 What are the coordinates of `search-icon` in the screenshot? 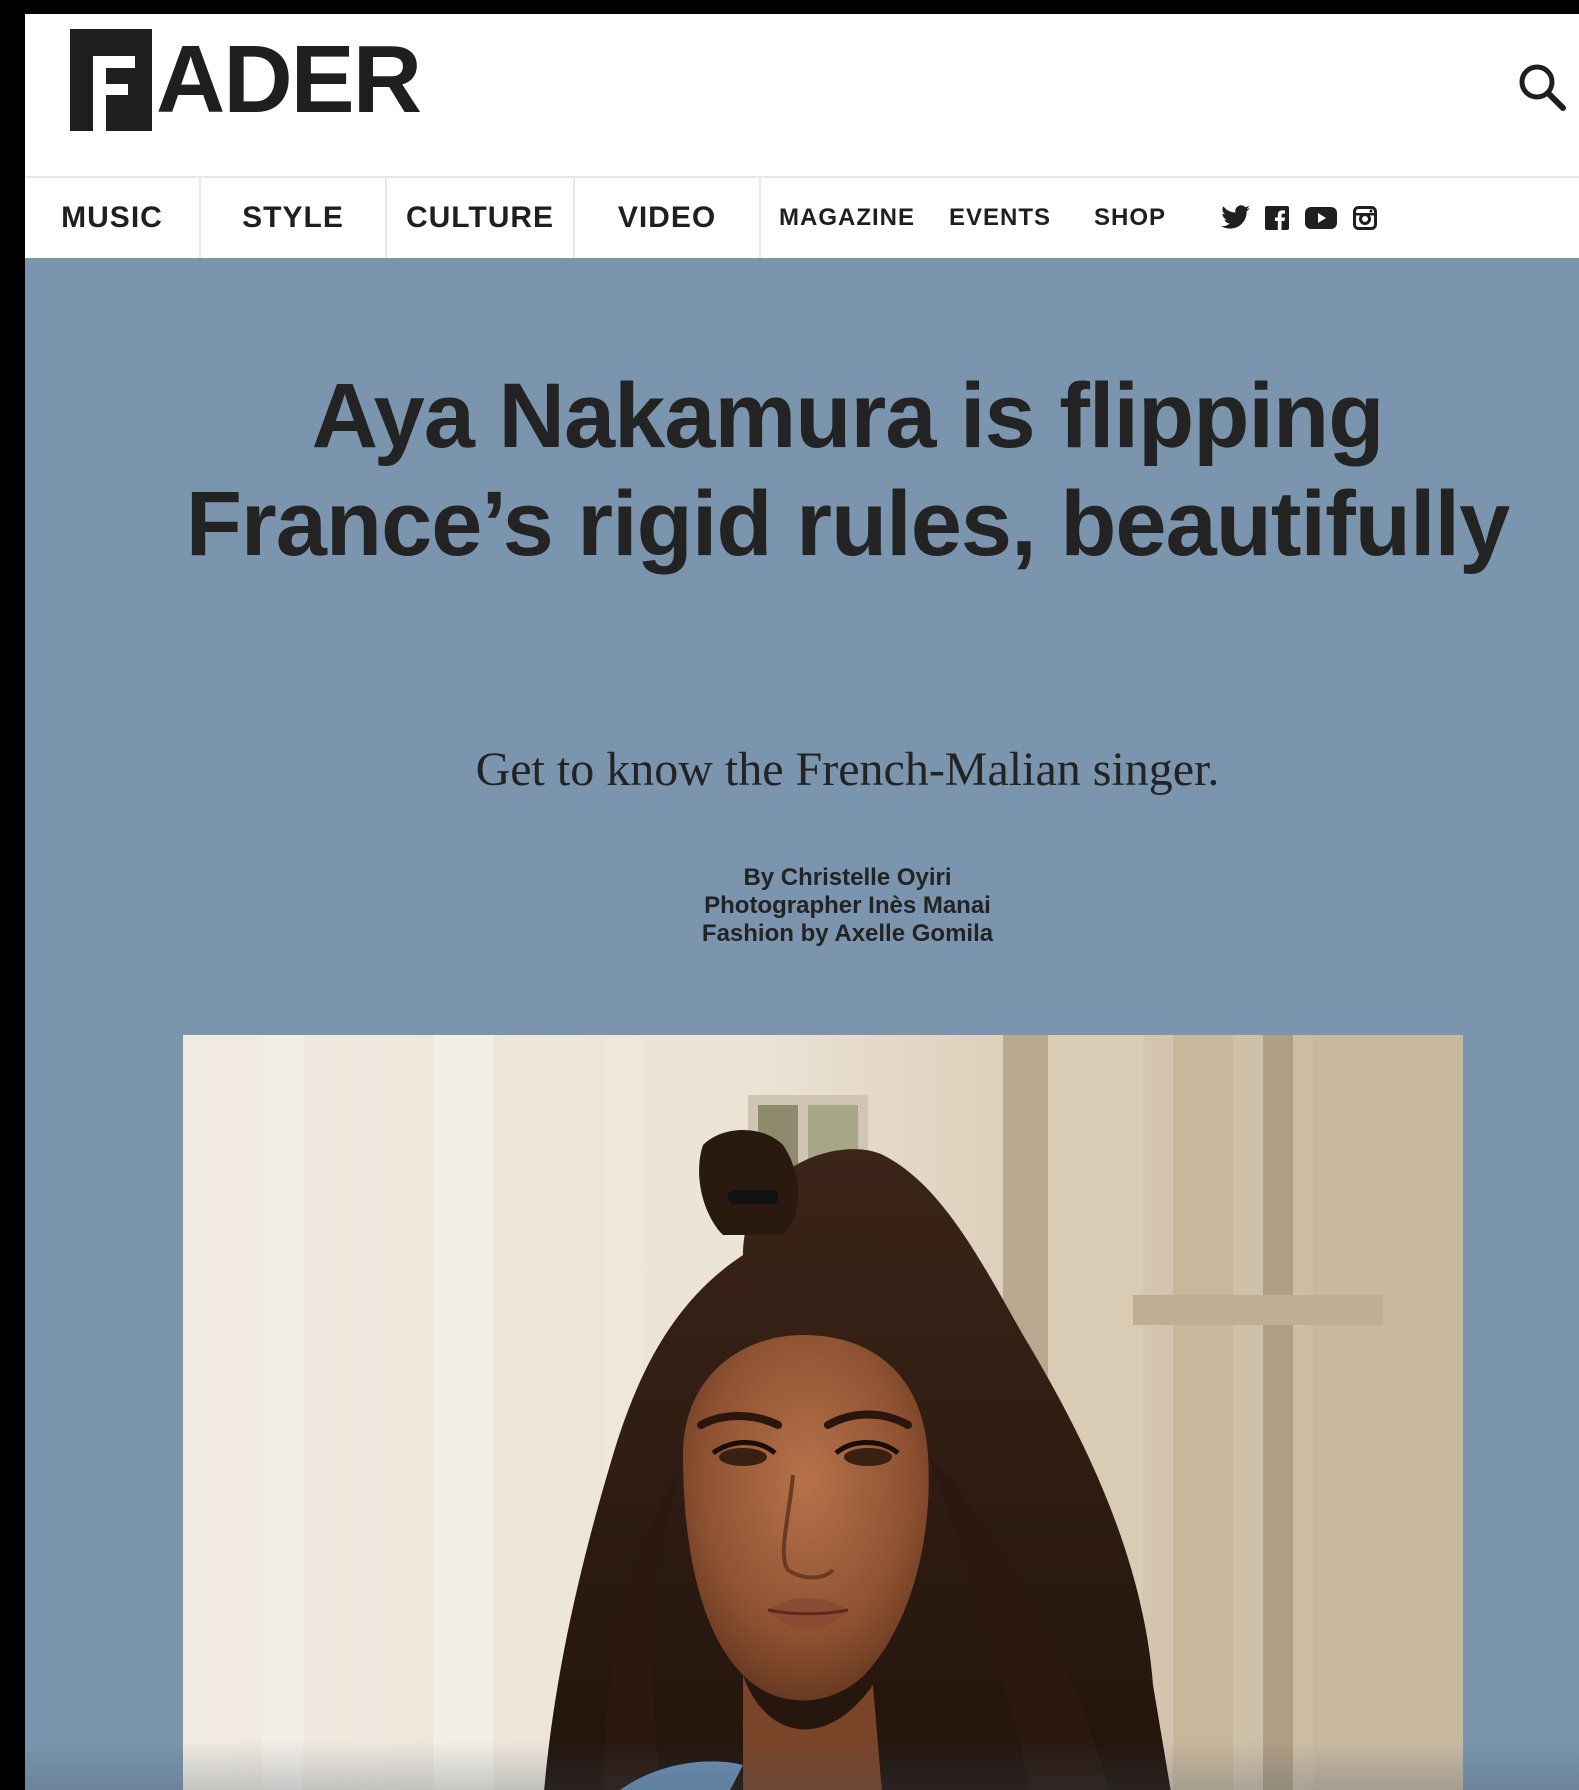 It's located at (1542, 87).